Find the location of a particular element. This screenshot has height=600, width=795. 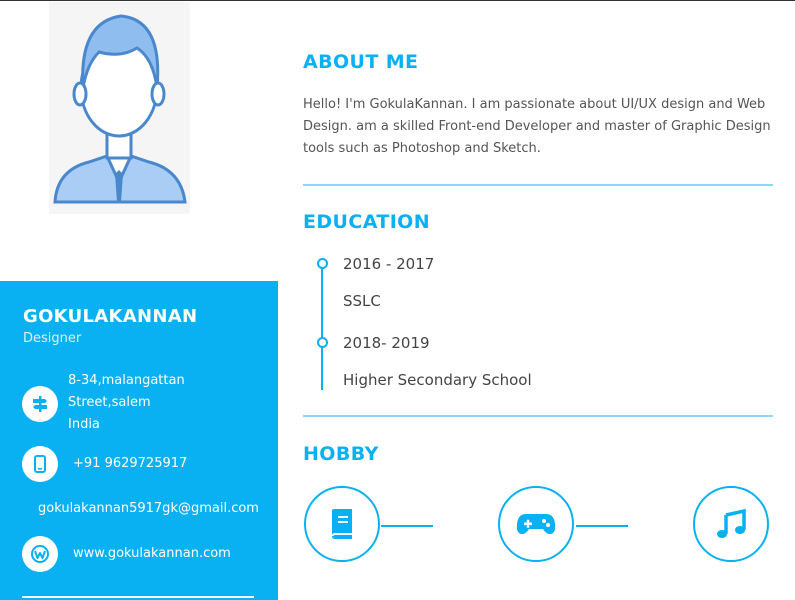

signpost-icon is located at coordinates (40, 404).